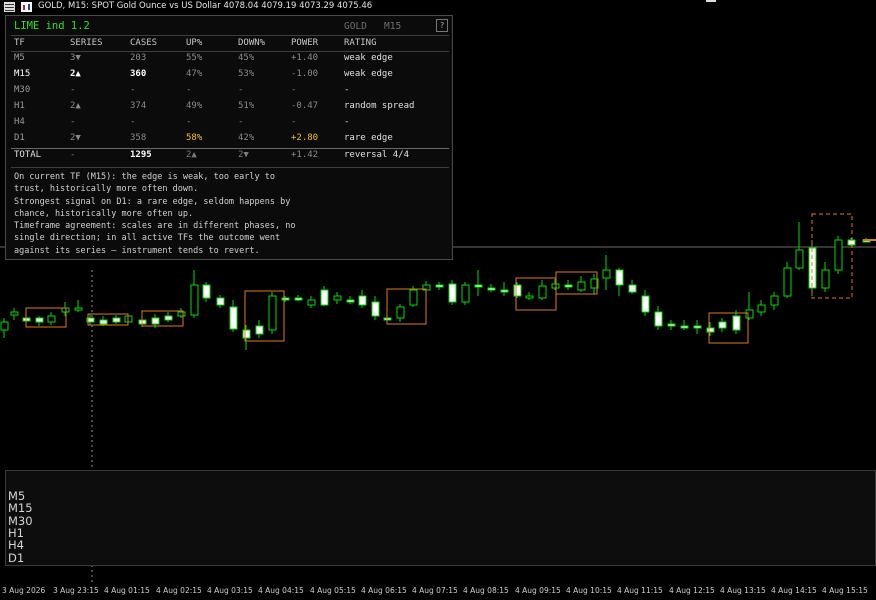 The image size is (876, 600). I want to click on total-up: 2▲, so click(191, 155).